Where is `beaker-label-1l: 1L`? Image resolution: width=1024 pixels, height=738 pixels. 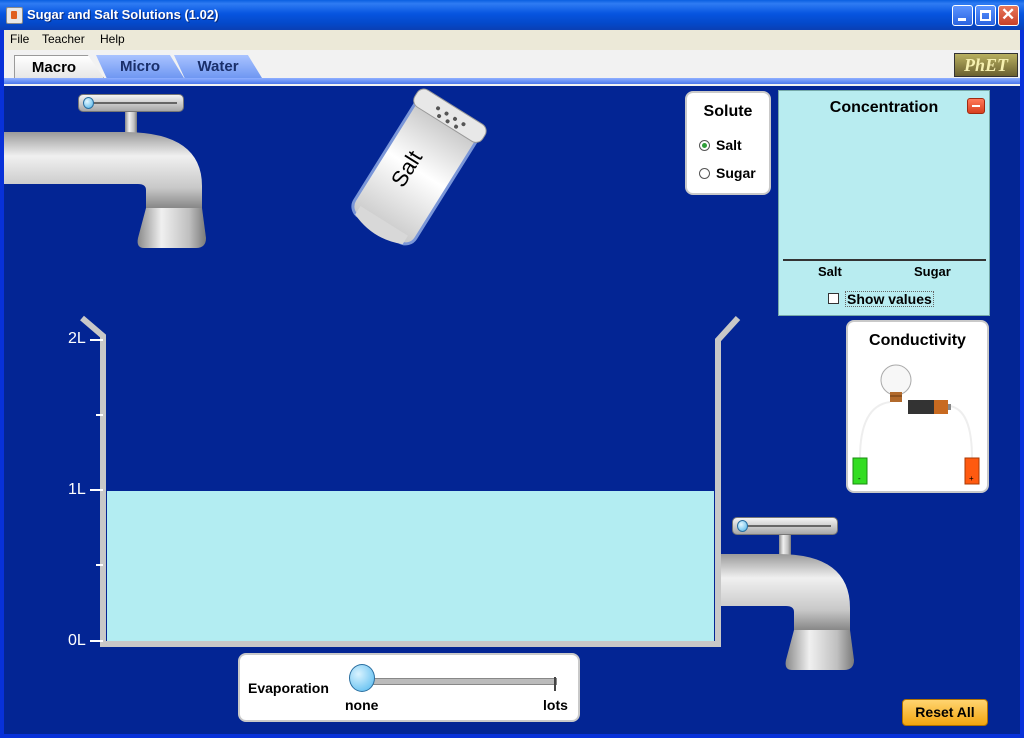 beaker-label-1l: 1L is located at coordinates (77, 489).